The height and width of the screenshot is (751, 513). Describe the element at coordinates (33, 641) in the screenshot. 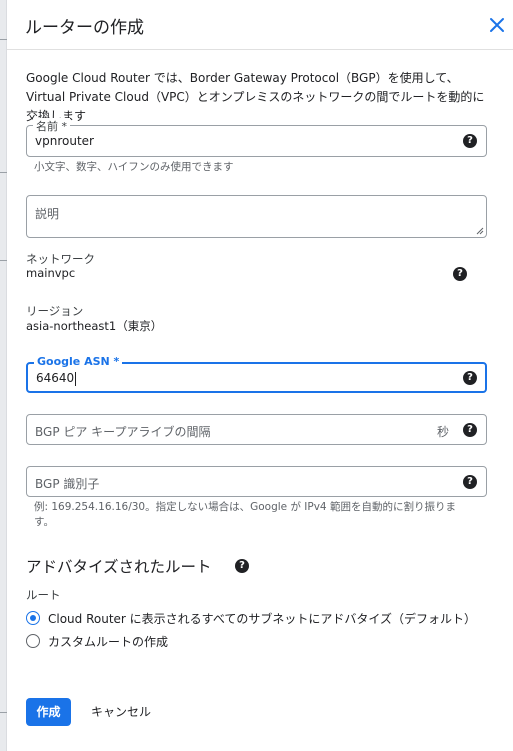

I see `radio-button-unchecked` at that location.